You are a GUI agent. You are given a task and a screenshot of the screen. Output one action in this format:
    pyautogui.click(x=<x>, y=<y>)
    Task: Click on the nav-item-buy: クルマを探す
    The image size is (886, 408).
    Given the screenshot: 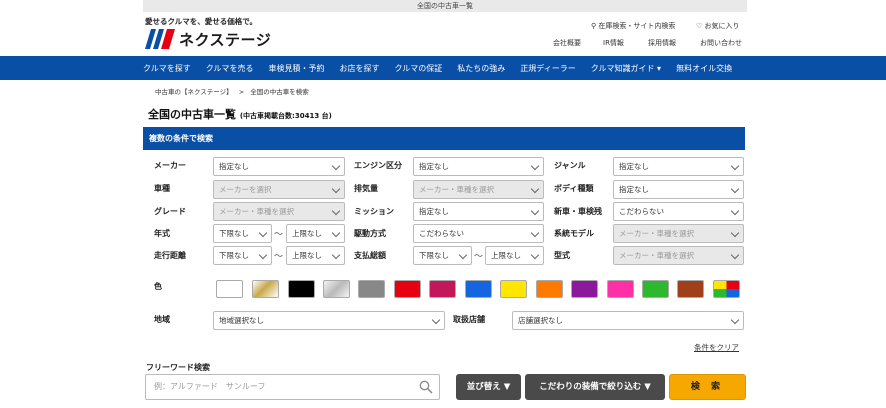 What is the action you would take?
    pyautogui.click(x=167, y=68)
    